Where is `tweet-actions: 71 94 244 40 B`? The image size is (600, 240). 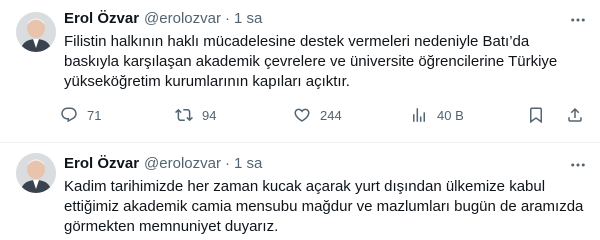
tweet-actions: 71 94 244 40 B is located at coordinates (324, 115).